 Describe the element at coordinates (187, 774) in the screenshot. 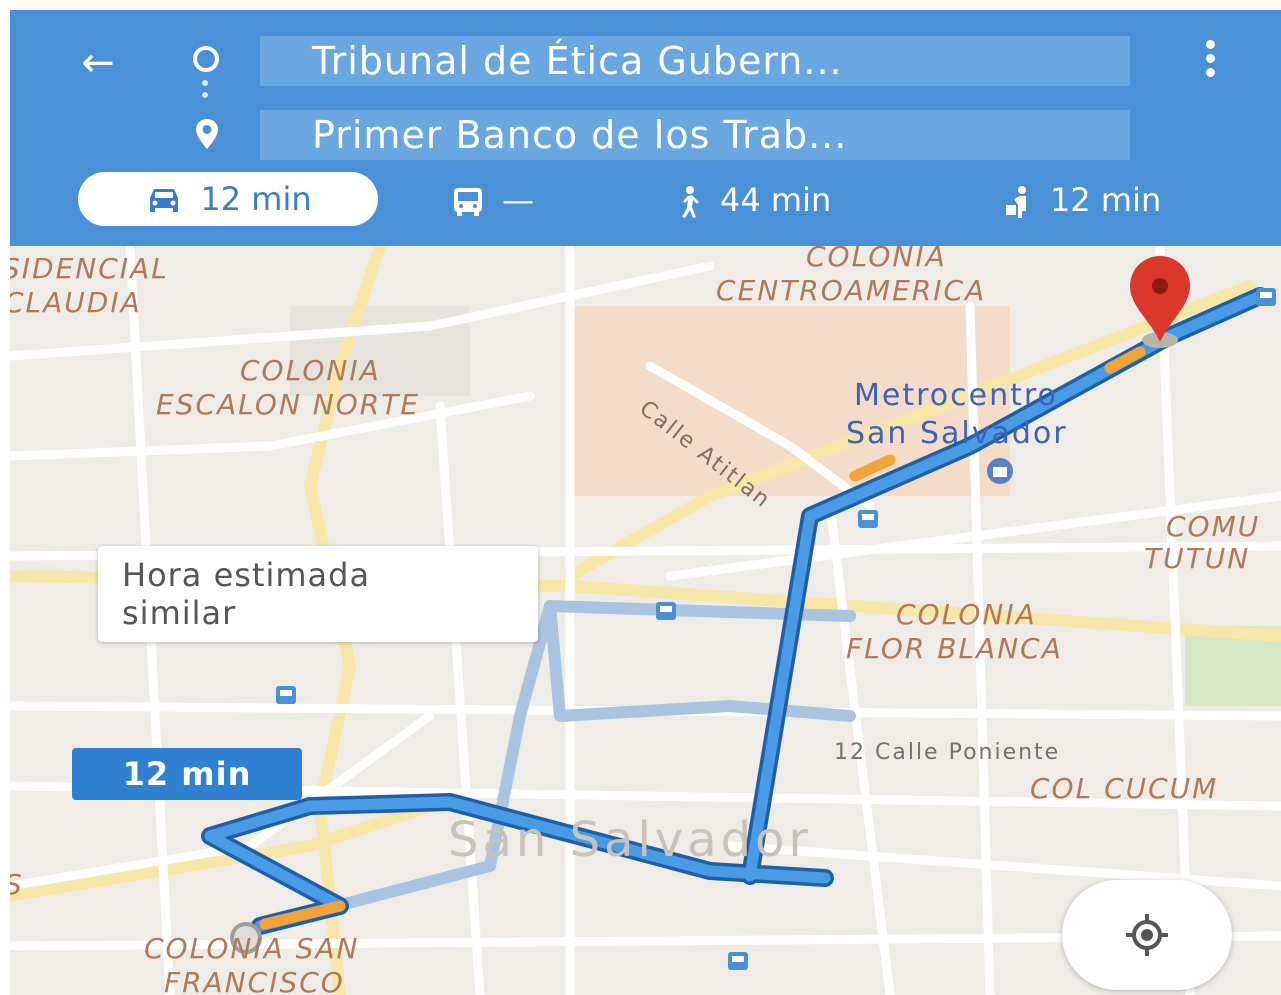

I see `route-duration-badge: 12 min` at that location.